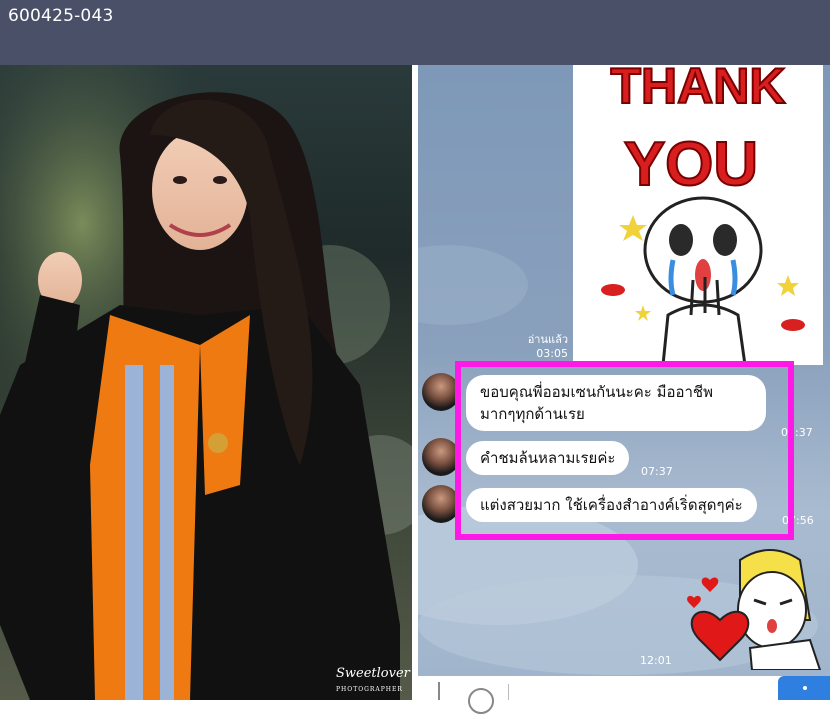 The height and width of the screenshot is (714, 830). What do you see at coordinates (415, 32) in the screenshot?
I see `top-bar: 600425-043` at bounding box center [415, 32].